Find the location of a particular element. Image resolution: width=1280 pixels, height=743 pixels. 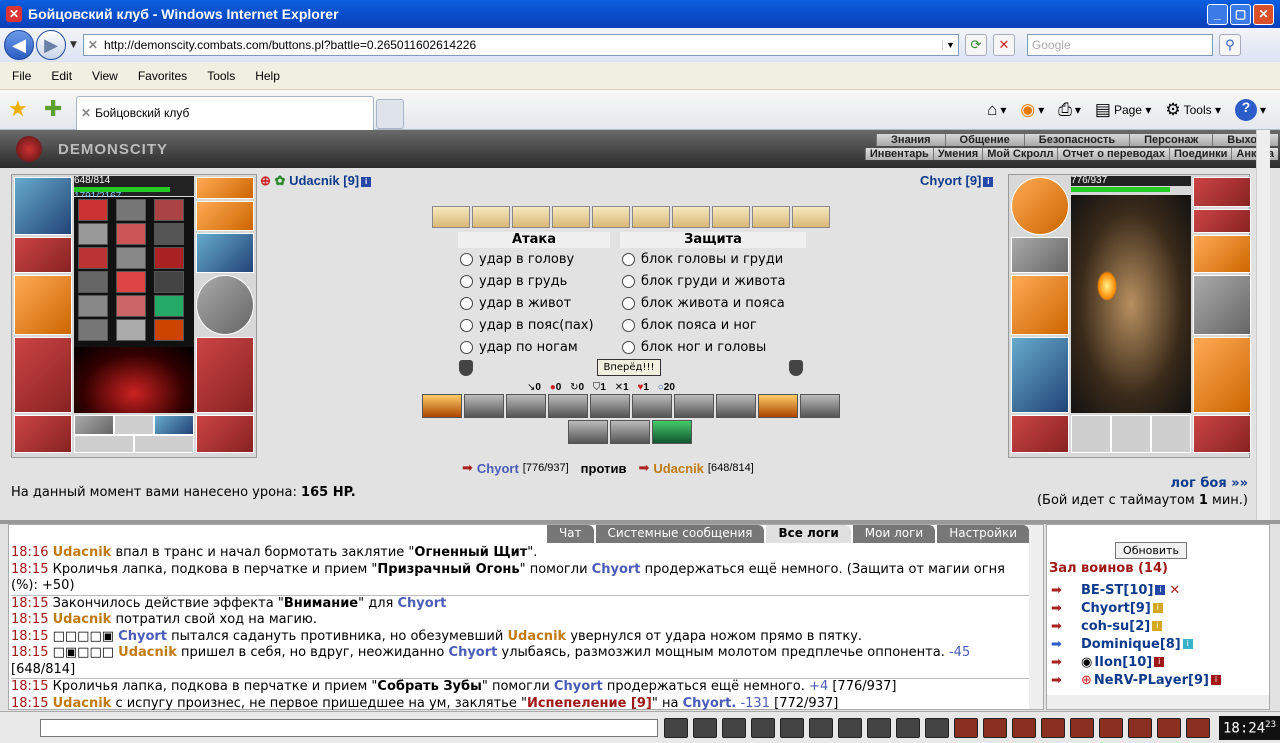

battle-log-link: лог боя »» is located at coordinates (1209, 483).